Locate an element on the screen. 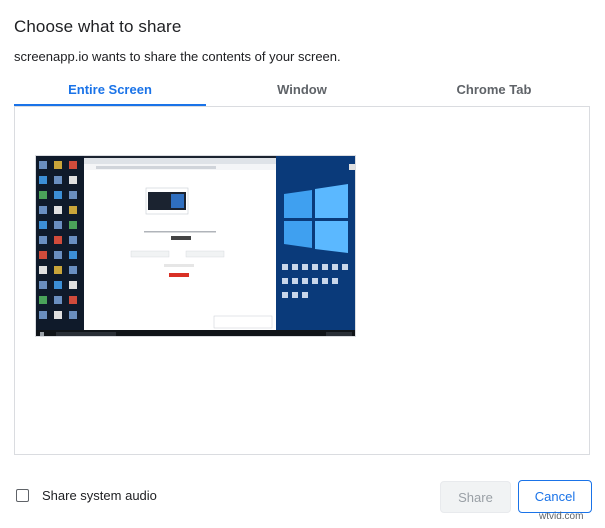 The width and height of the screenshot is (605, 528). tab-bar: Entire Screen Window Chrome Tab is located at coordinates (302, 92).